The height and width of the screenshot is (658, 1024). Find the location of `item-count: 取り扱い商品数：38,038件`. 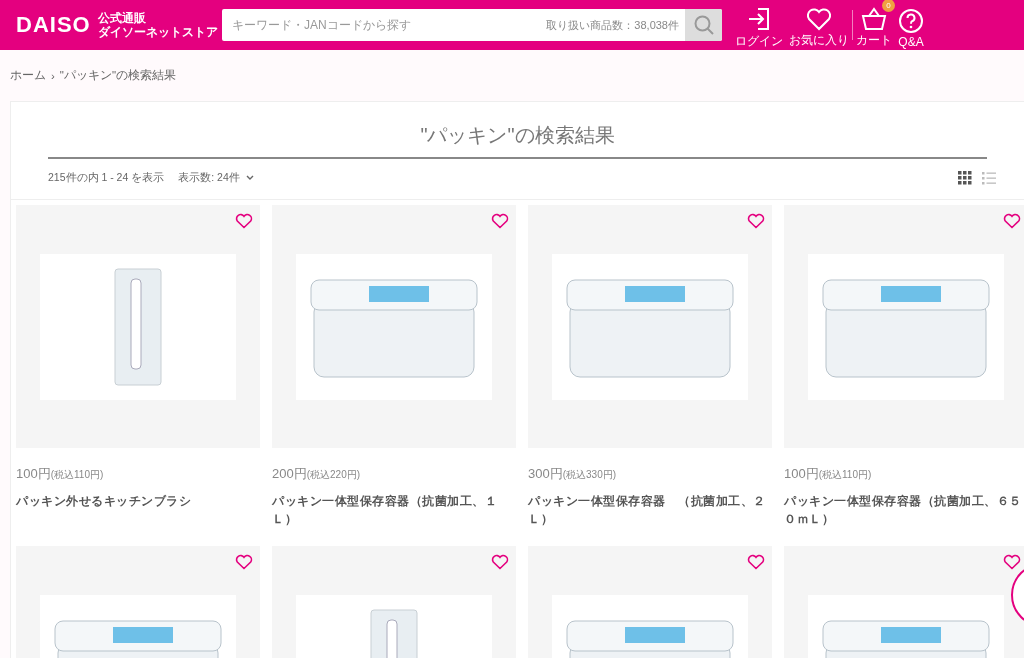

item-count: 取り扱い商品数：38,038件 is located at coordinates (613, 25).